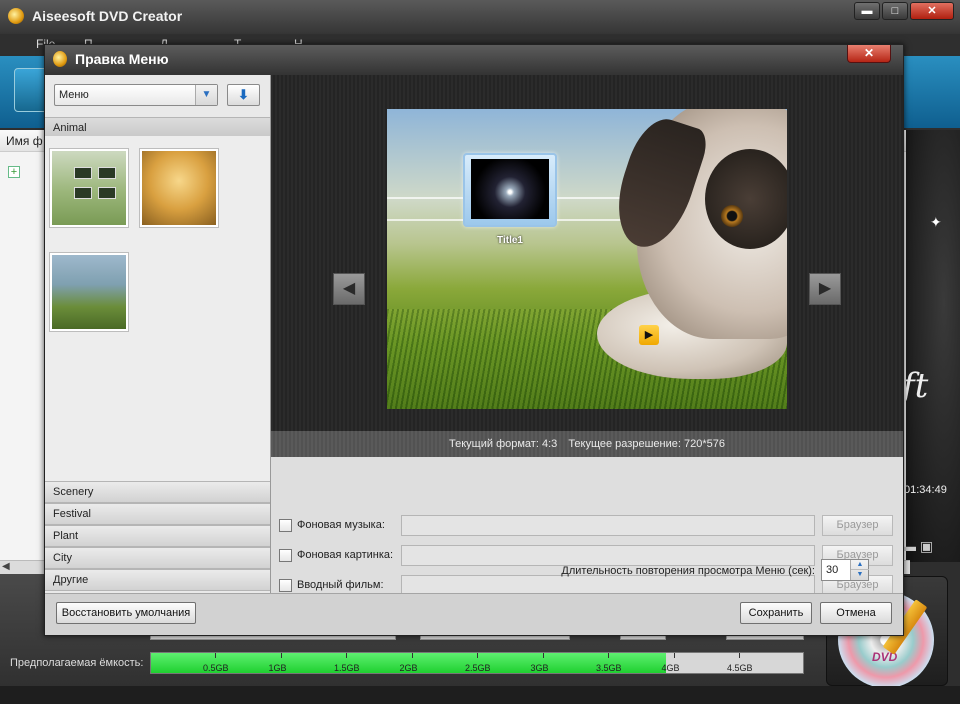  What do you see at coordinates (345, 555) in the screenshot?
I see `bg-picture-label: Фоновая картинка:` at bounding box center [345, 555].